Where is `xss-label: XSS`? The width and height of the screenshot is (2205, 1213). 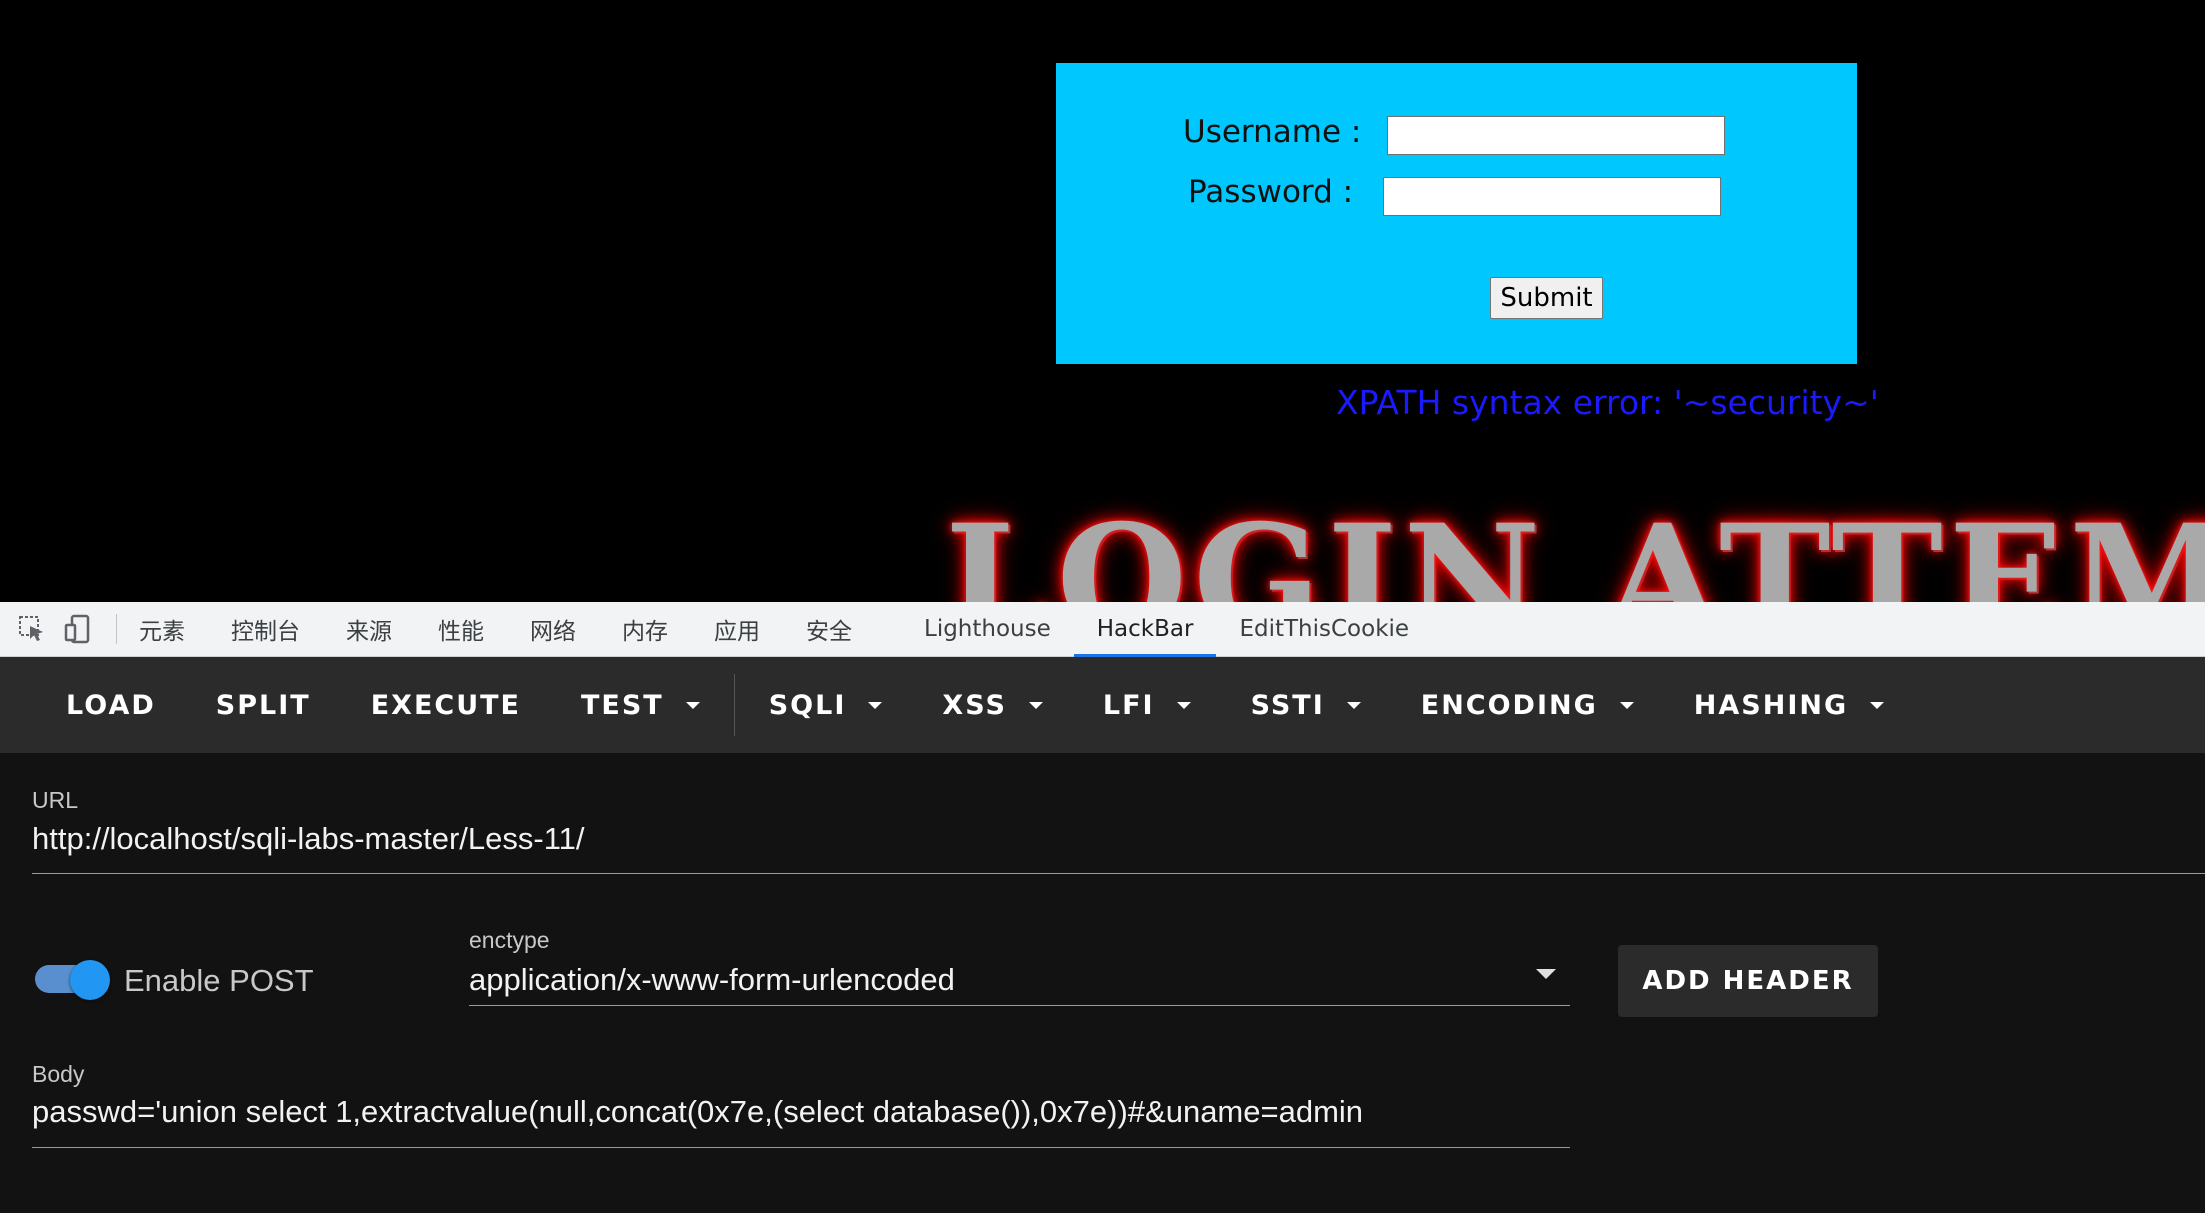 xss-label: XSS is located at coordinates (974, 705).